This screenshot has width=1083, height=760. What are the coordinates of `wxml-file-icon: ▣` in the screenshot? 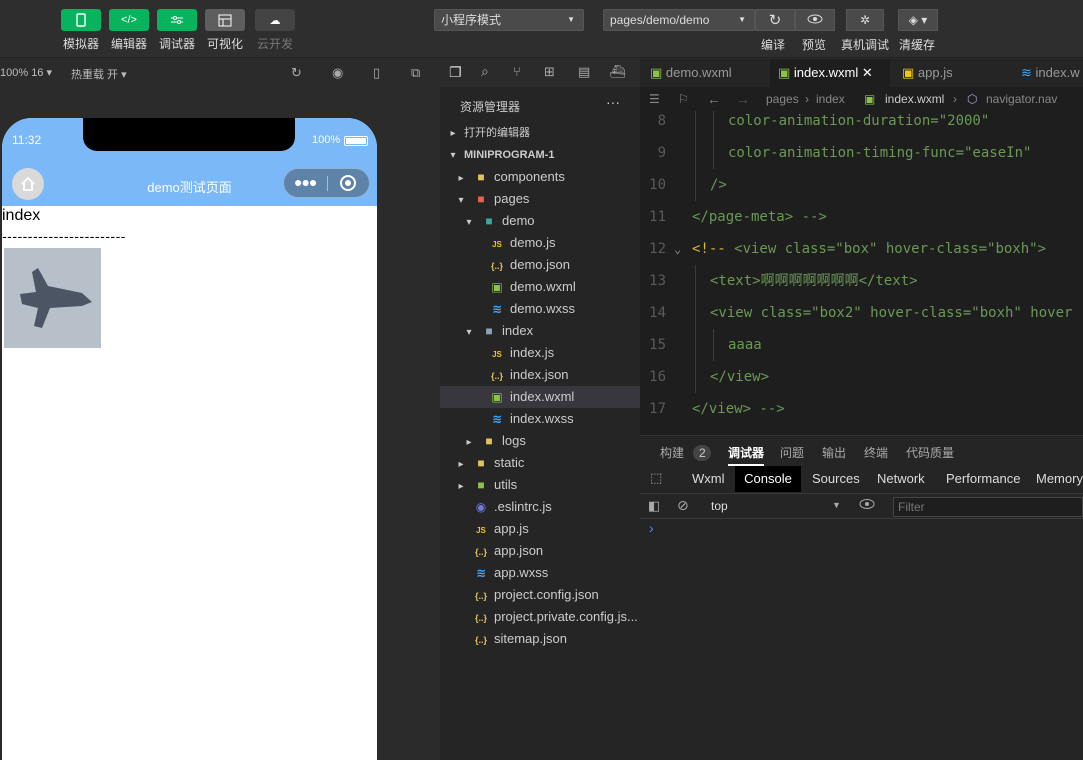 It's located at (870, 99).